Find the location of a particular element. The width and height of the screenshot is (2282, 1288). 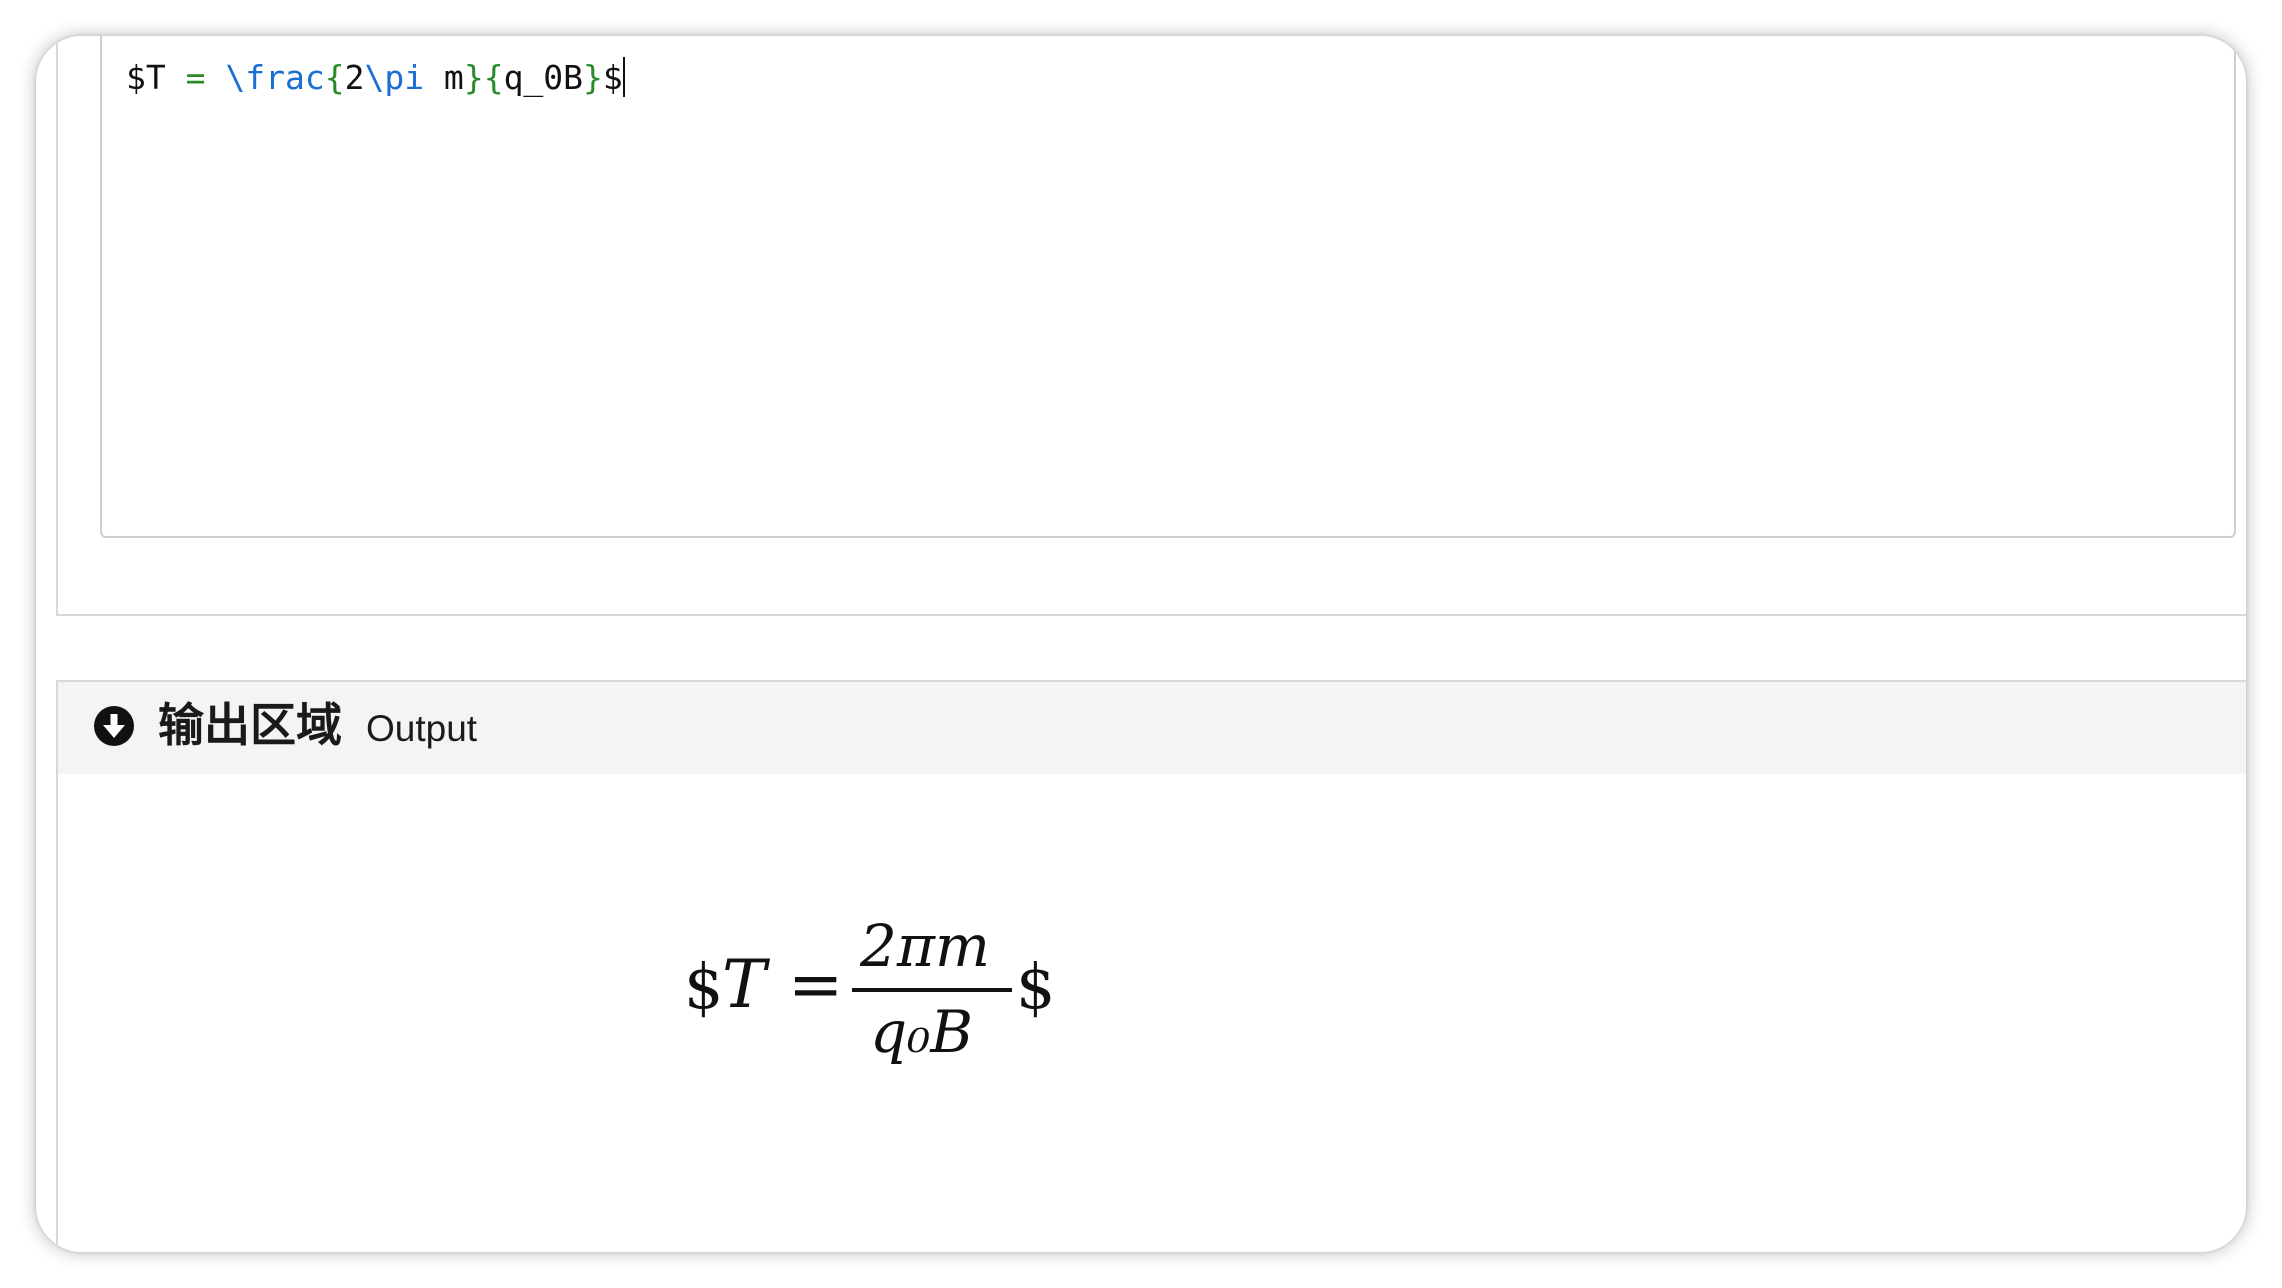

code-line: $T = \frac{2\pi m}{q_0B}$ is located at coordinates (375, 78).